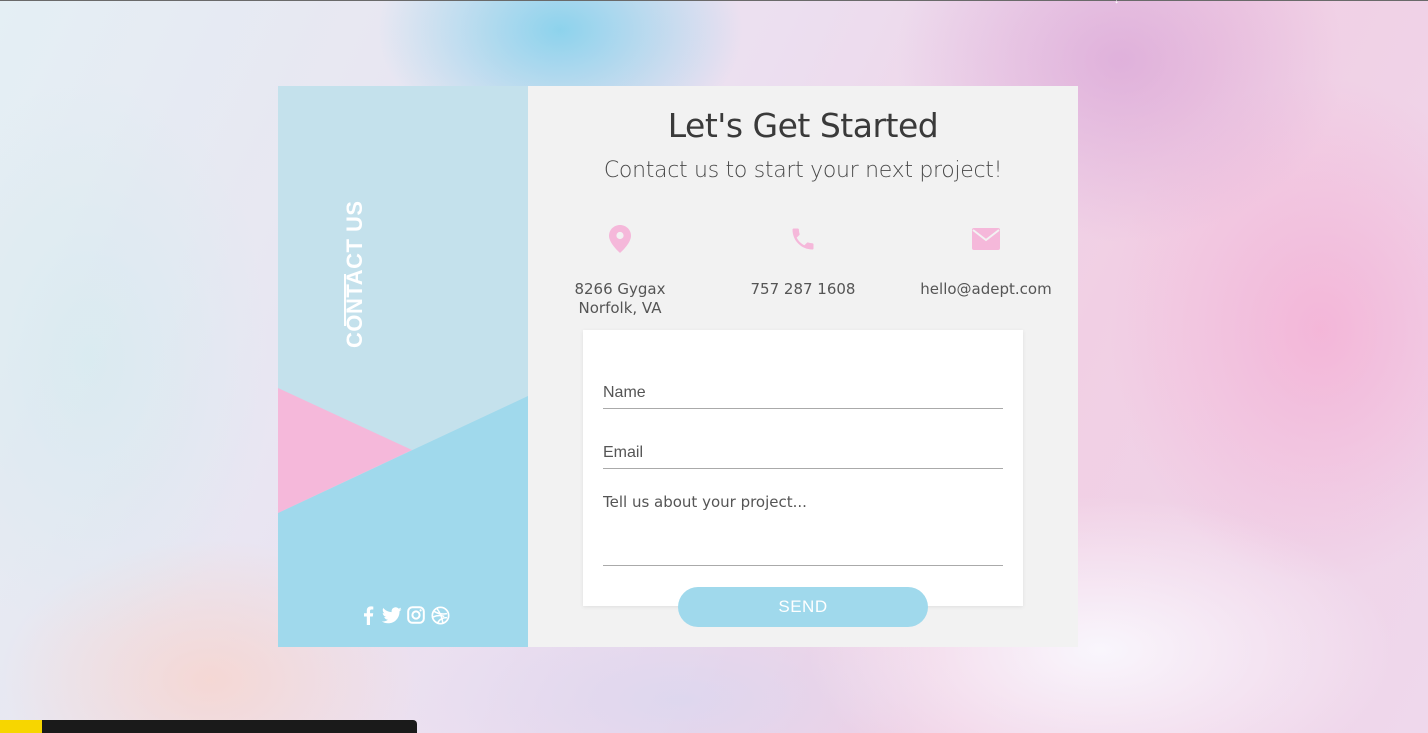 This screenshot has height=733, width=1428. I want to click on page-title: Let's Get Started, so click(803, 125).